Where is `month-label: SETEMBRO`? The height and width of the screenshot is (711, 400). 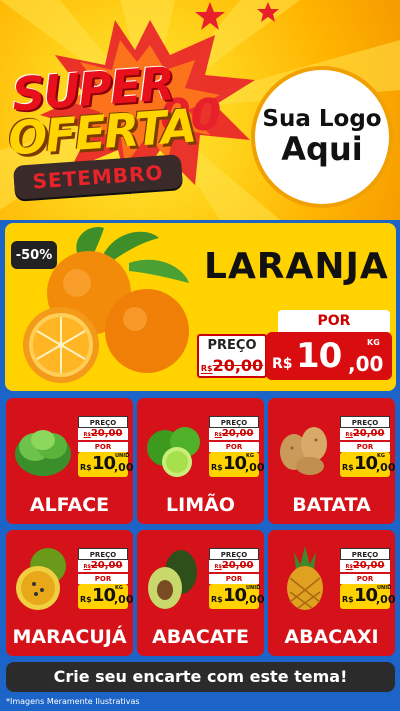 month-label: SETEMBRO is located at coordinates (98, 177).